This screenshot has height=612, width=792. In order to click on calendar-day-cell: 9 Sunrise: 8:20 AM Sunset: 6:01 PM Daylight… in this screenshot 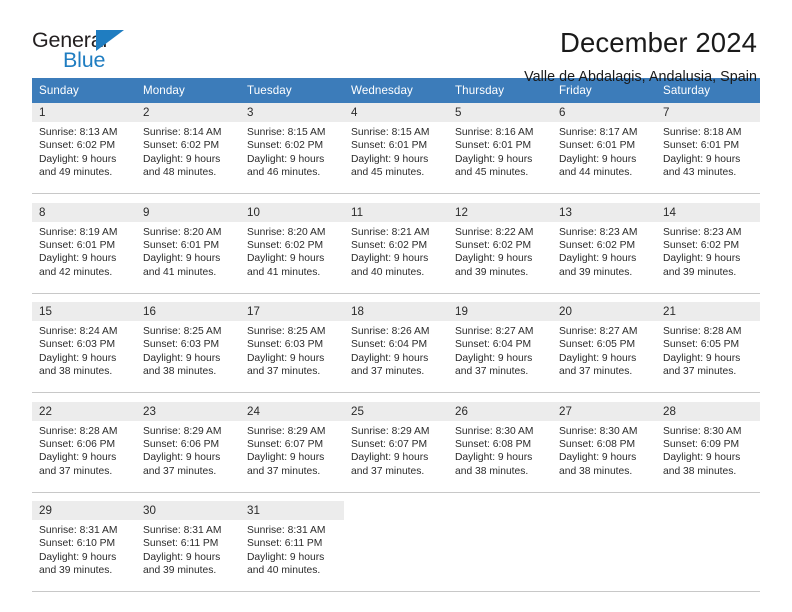, I will do `click(188, 248)`.